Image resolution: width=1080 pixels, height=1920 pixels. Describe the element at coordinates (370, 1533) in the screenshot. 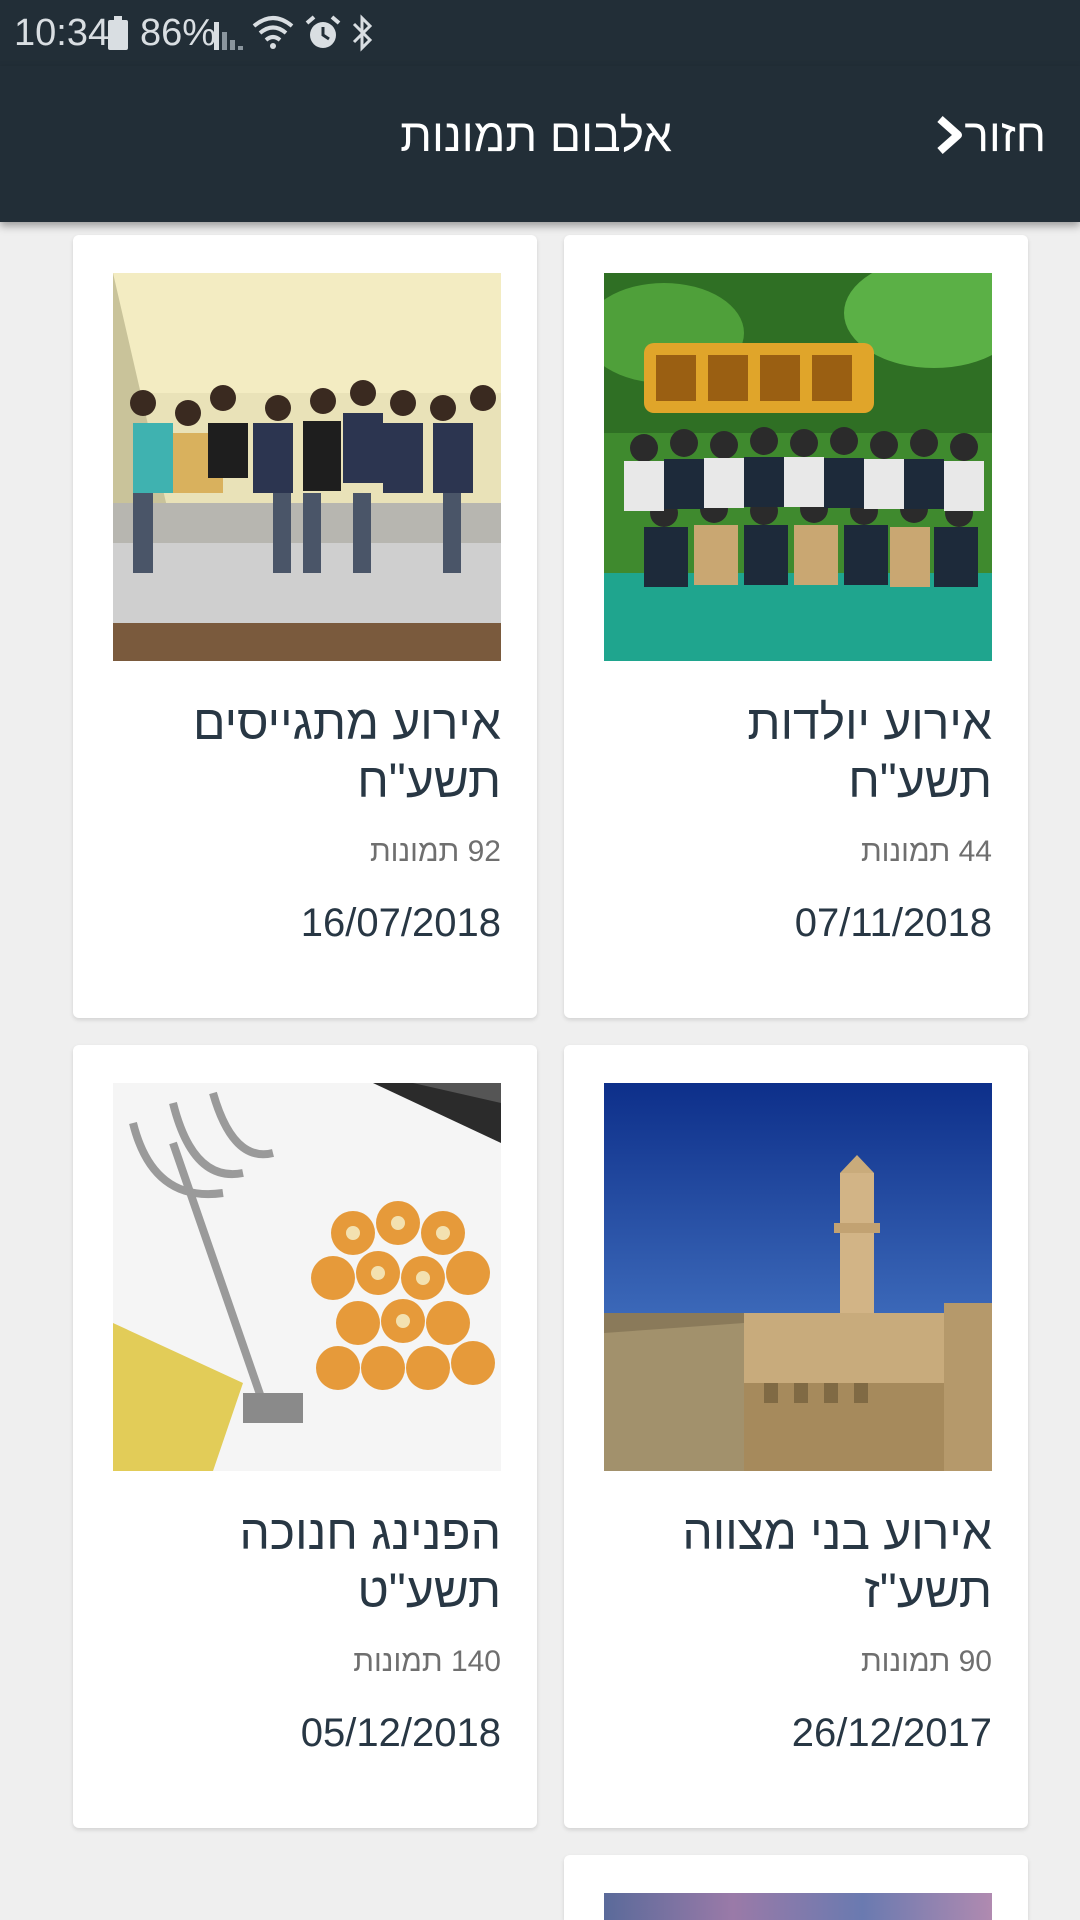

I see `album-title-line1: הפנינג חנוכה` at that location.